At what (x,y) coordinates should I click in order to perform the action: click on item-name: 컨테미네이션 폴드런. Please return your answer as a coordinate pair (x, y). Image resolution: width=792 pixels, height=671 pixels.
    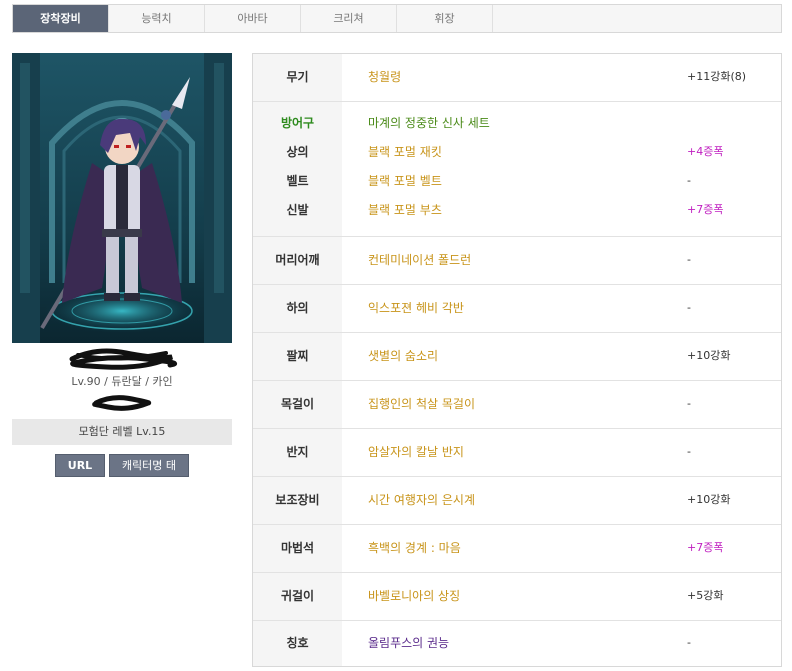
    Looking at the image, I should click on (518, 260).